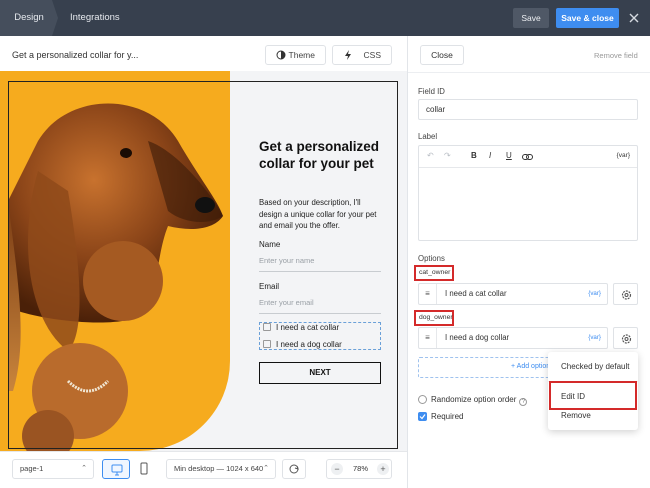 This screenshot has width=650, height=488. I want to click on link-icon, so click(527, 157).